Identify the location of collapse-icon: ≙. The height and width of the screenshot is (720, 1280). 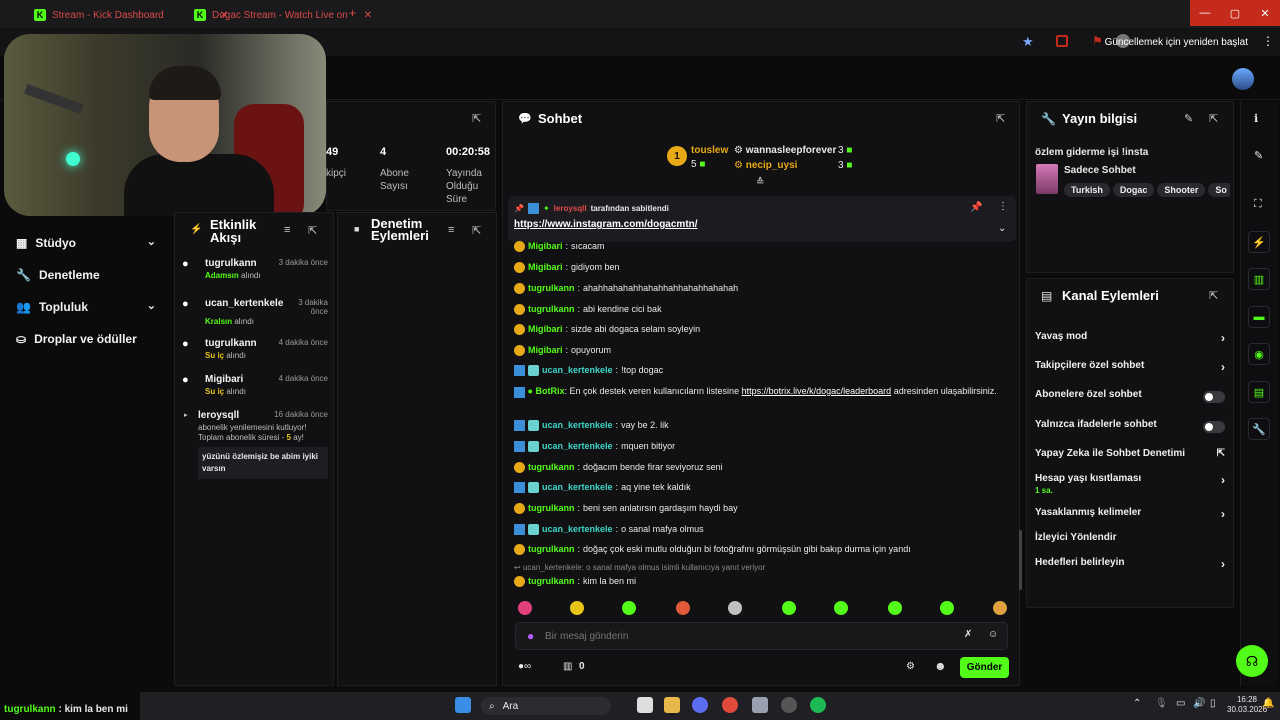
(760, 182).